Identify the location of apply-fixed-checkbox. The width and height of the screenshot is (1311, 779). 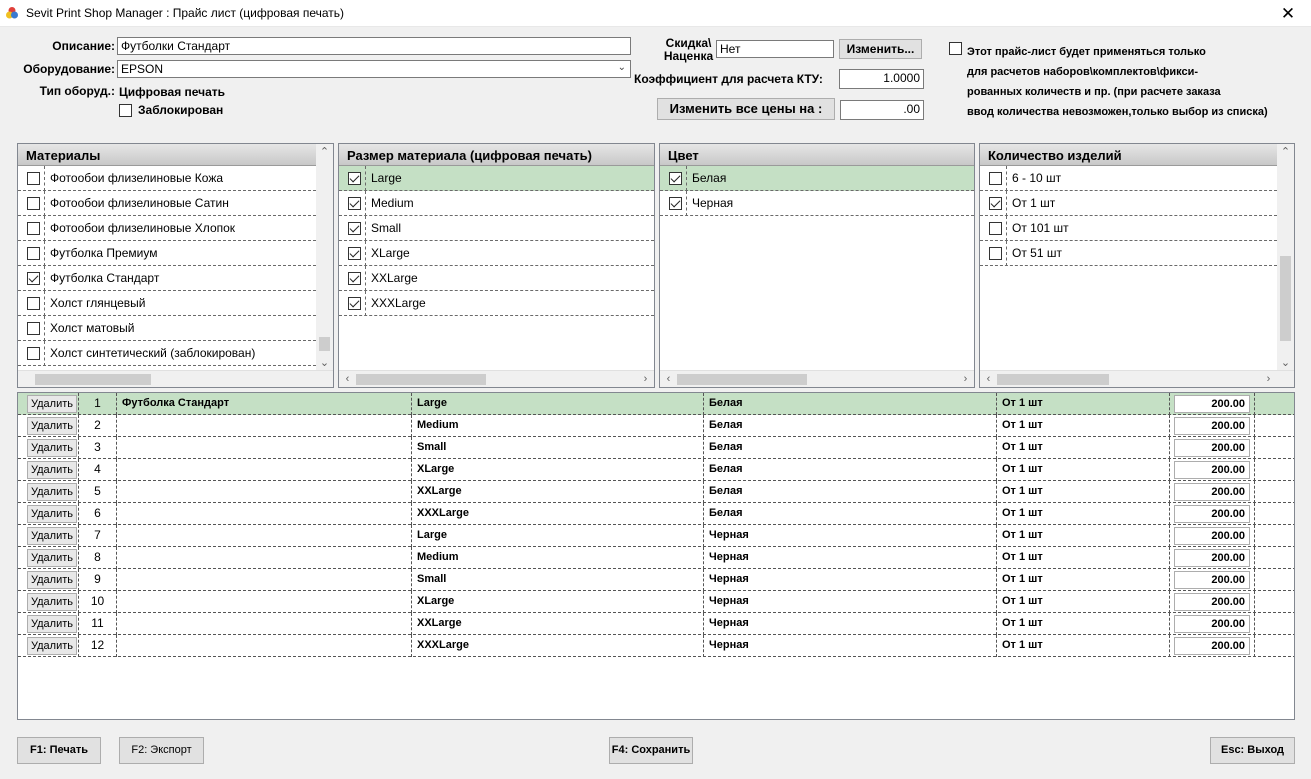
(955, 48).